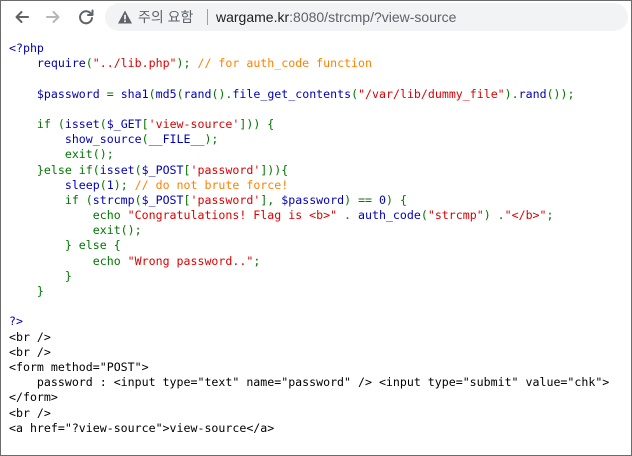 This screenshot has width=632, height=456. What do you see at coordinates (494, 215) in the screenshot?
I see `code-token: ) .` at bounding box center [494, 215].